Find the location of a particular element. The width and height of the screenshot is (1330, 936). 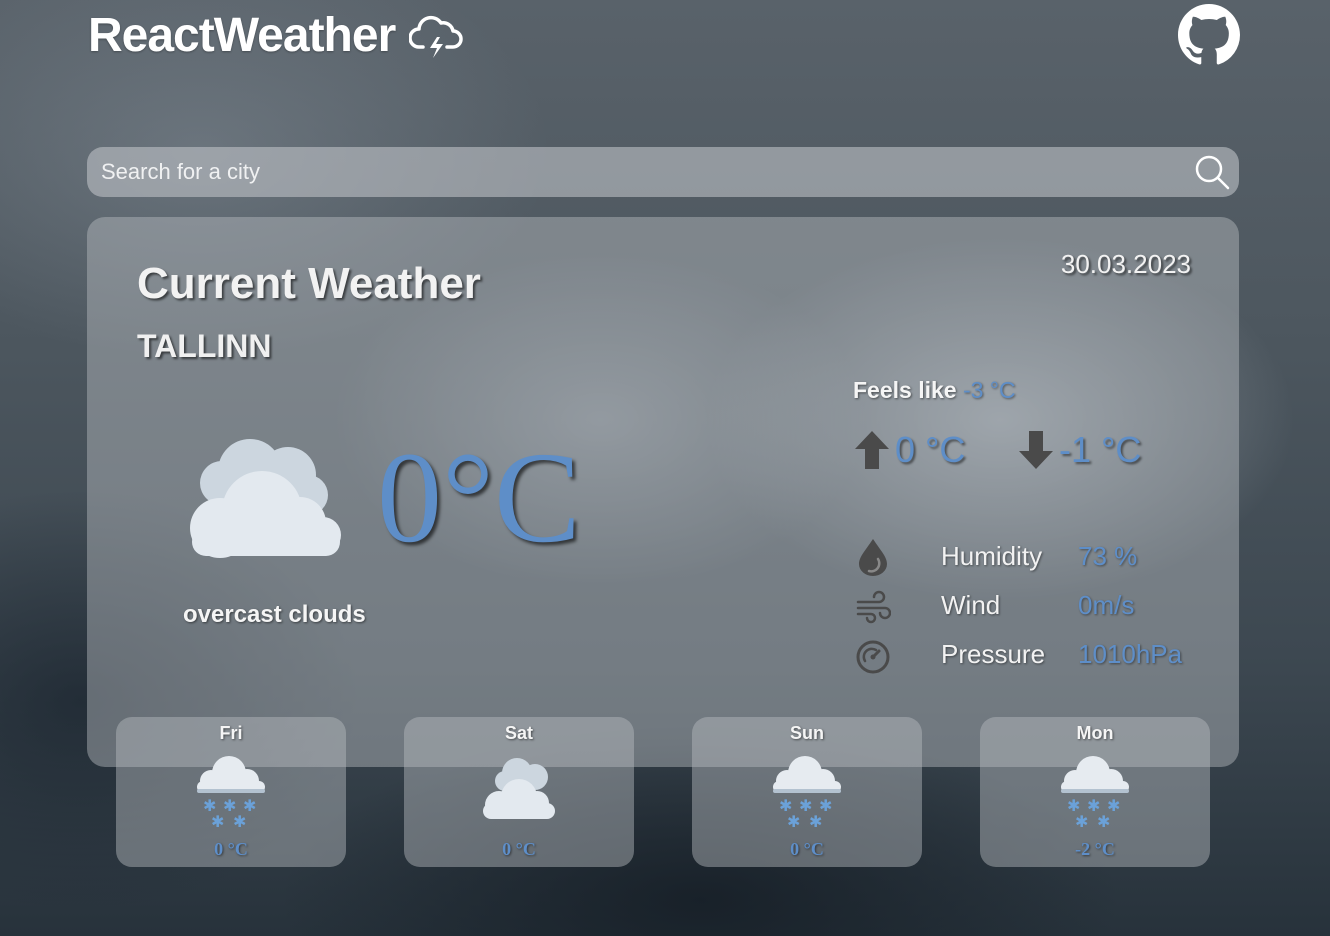

temp-max-value: 0 °C is located at coordinates (930, 449).